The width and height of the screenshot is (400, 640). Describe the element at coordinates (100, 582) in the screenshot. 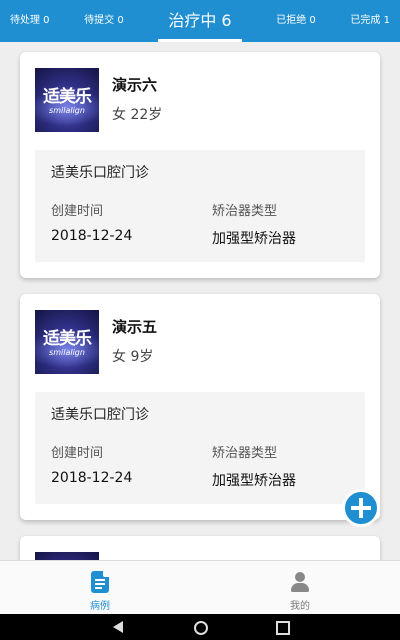

I see `document-icon` at that location.